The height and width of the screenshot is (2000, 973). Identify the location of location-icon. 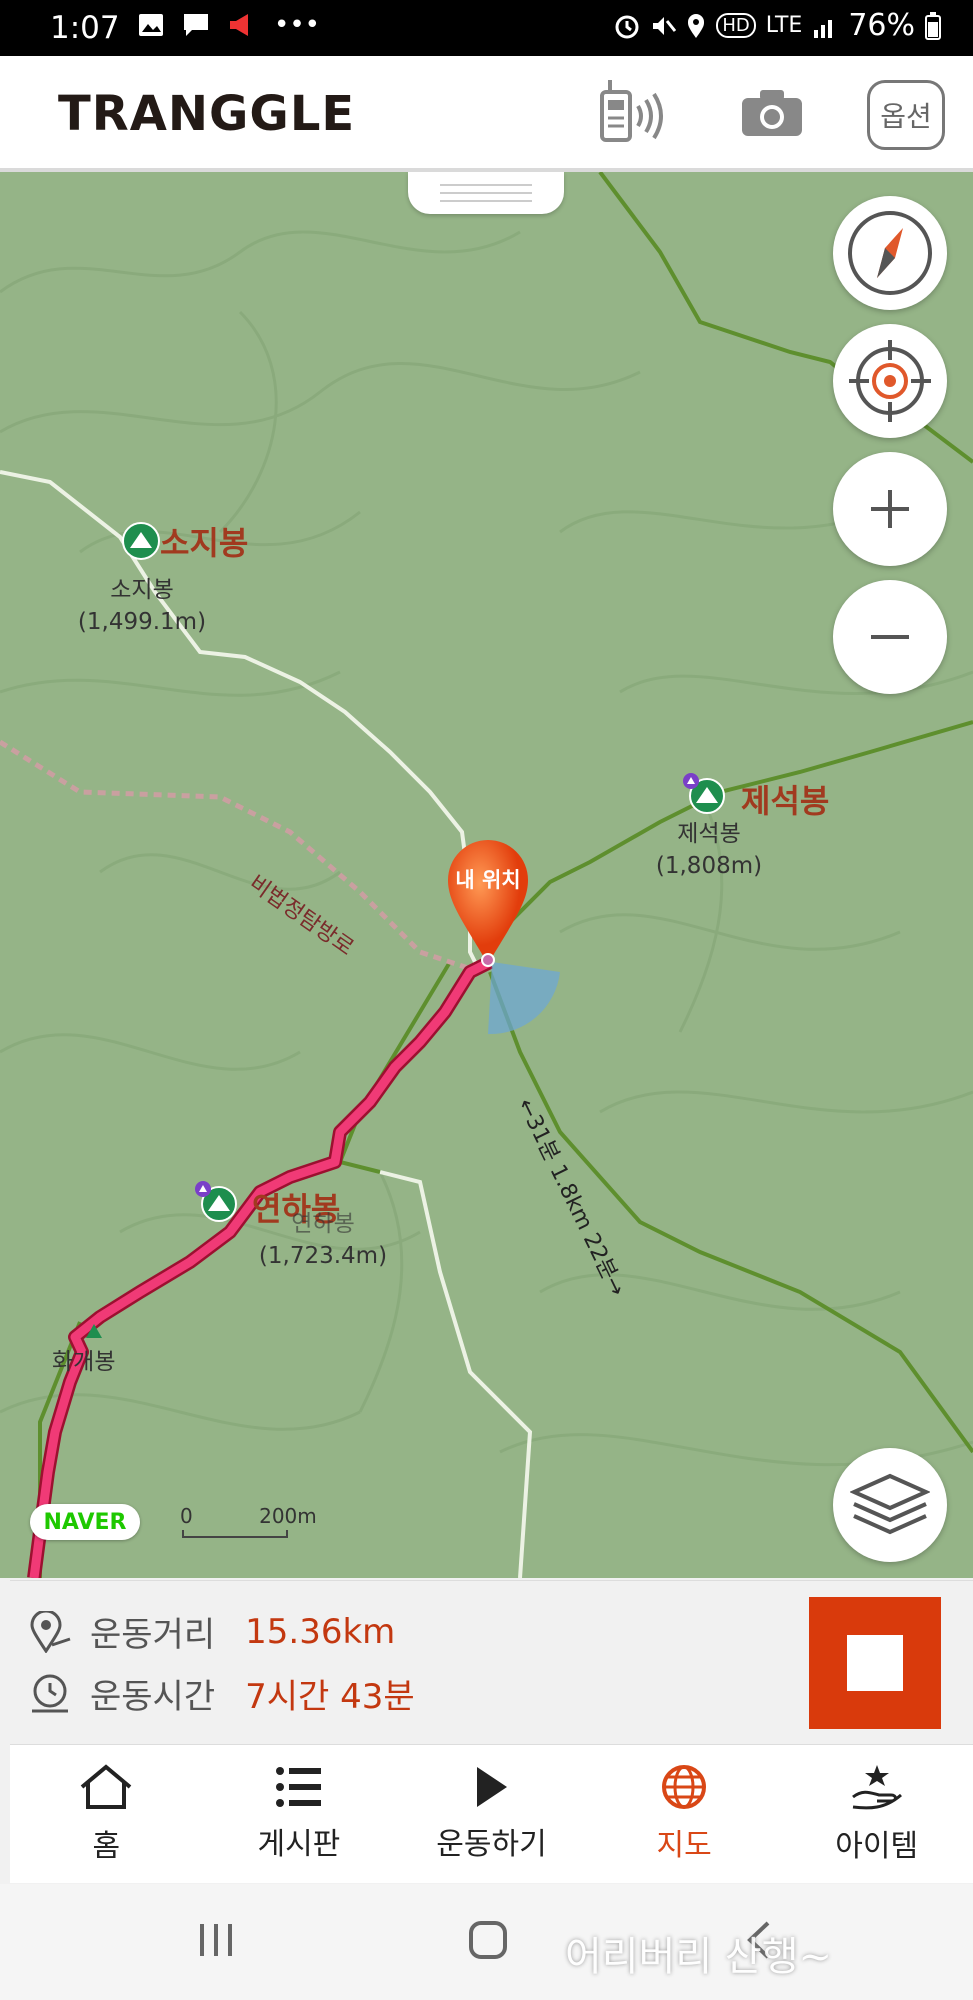
(696, 25).